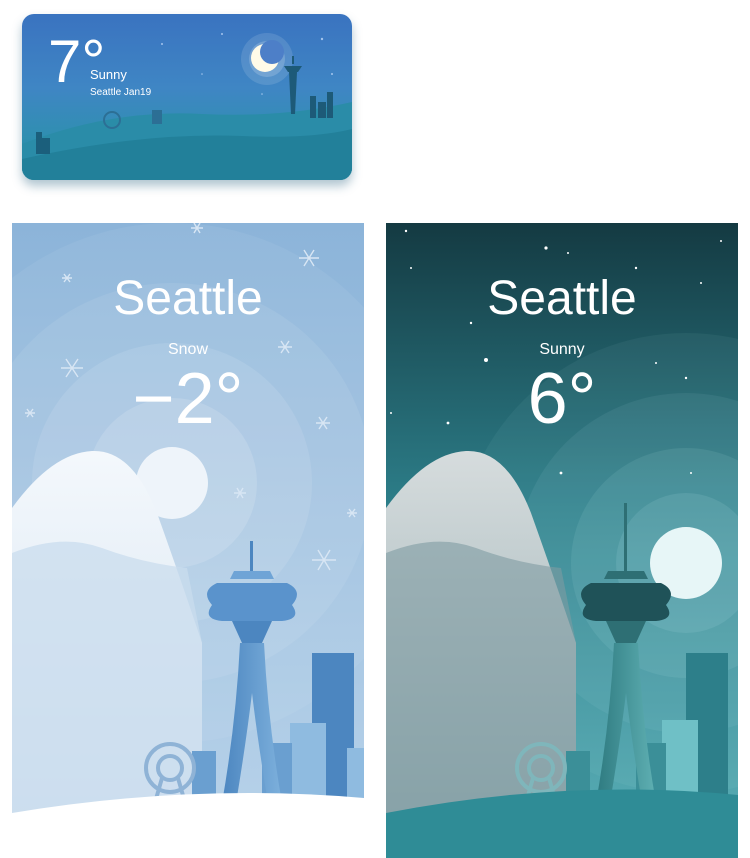  What do you see at coordinates (188, 399) in the screenshot?
I see `temperature: −2°` at bounding box center [188, 399].